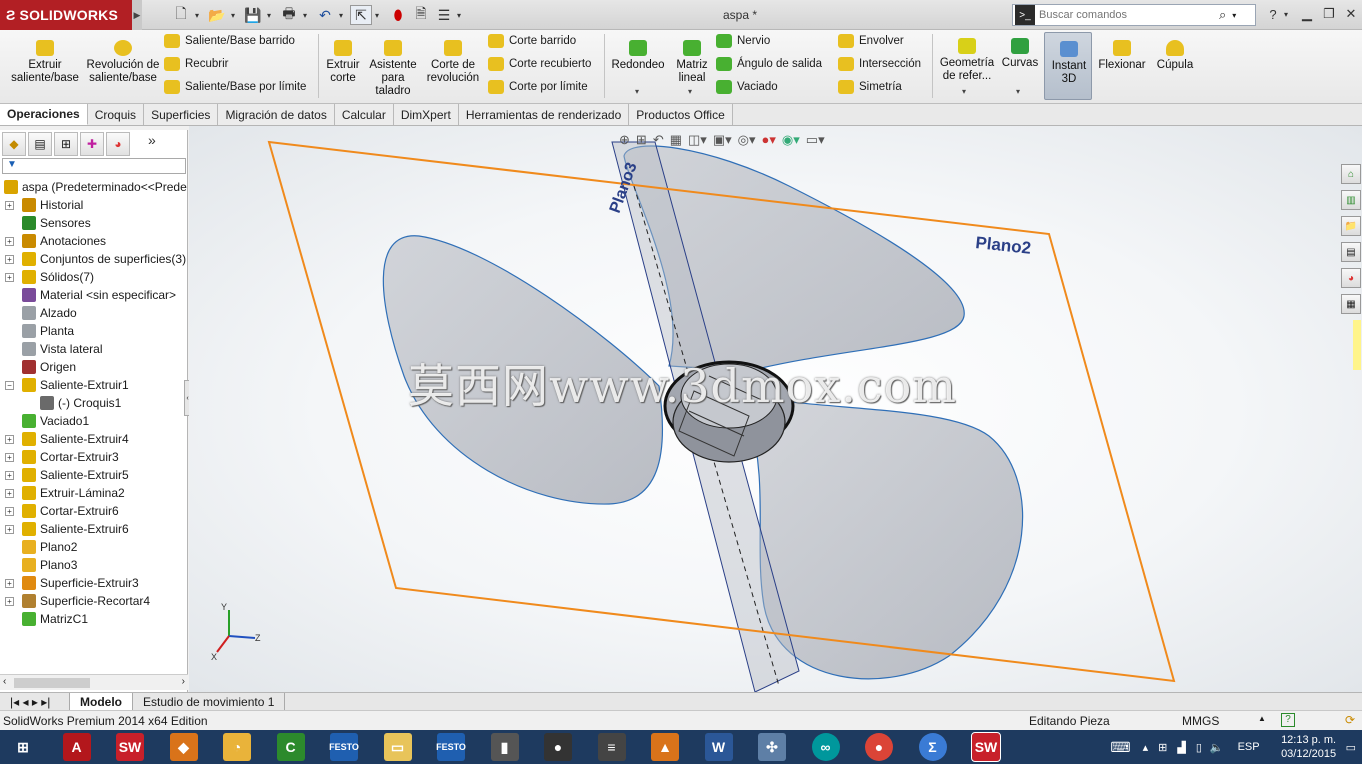  I want to click on recubrir-button: Recubrir, so click(196, 64).